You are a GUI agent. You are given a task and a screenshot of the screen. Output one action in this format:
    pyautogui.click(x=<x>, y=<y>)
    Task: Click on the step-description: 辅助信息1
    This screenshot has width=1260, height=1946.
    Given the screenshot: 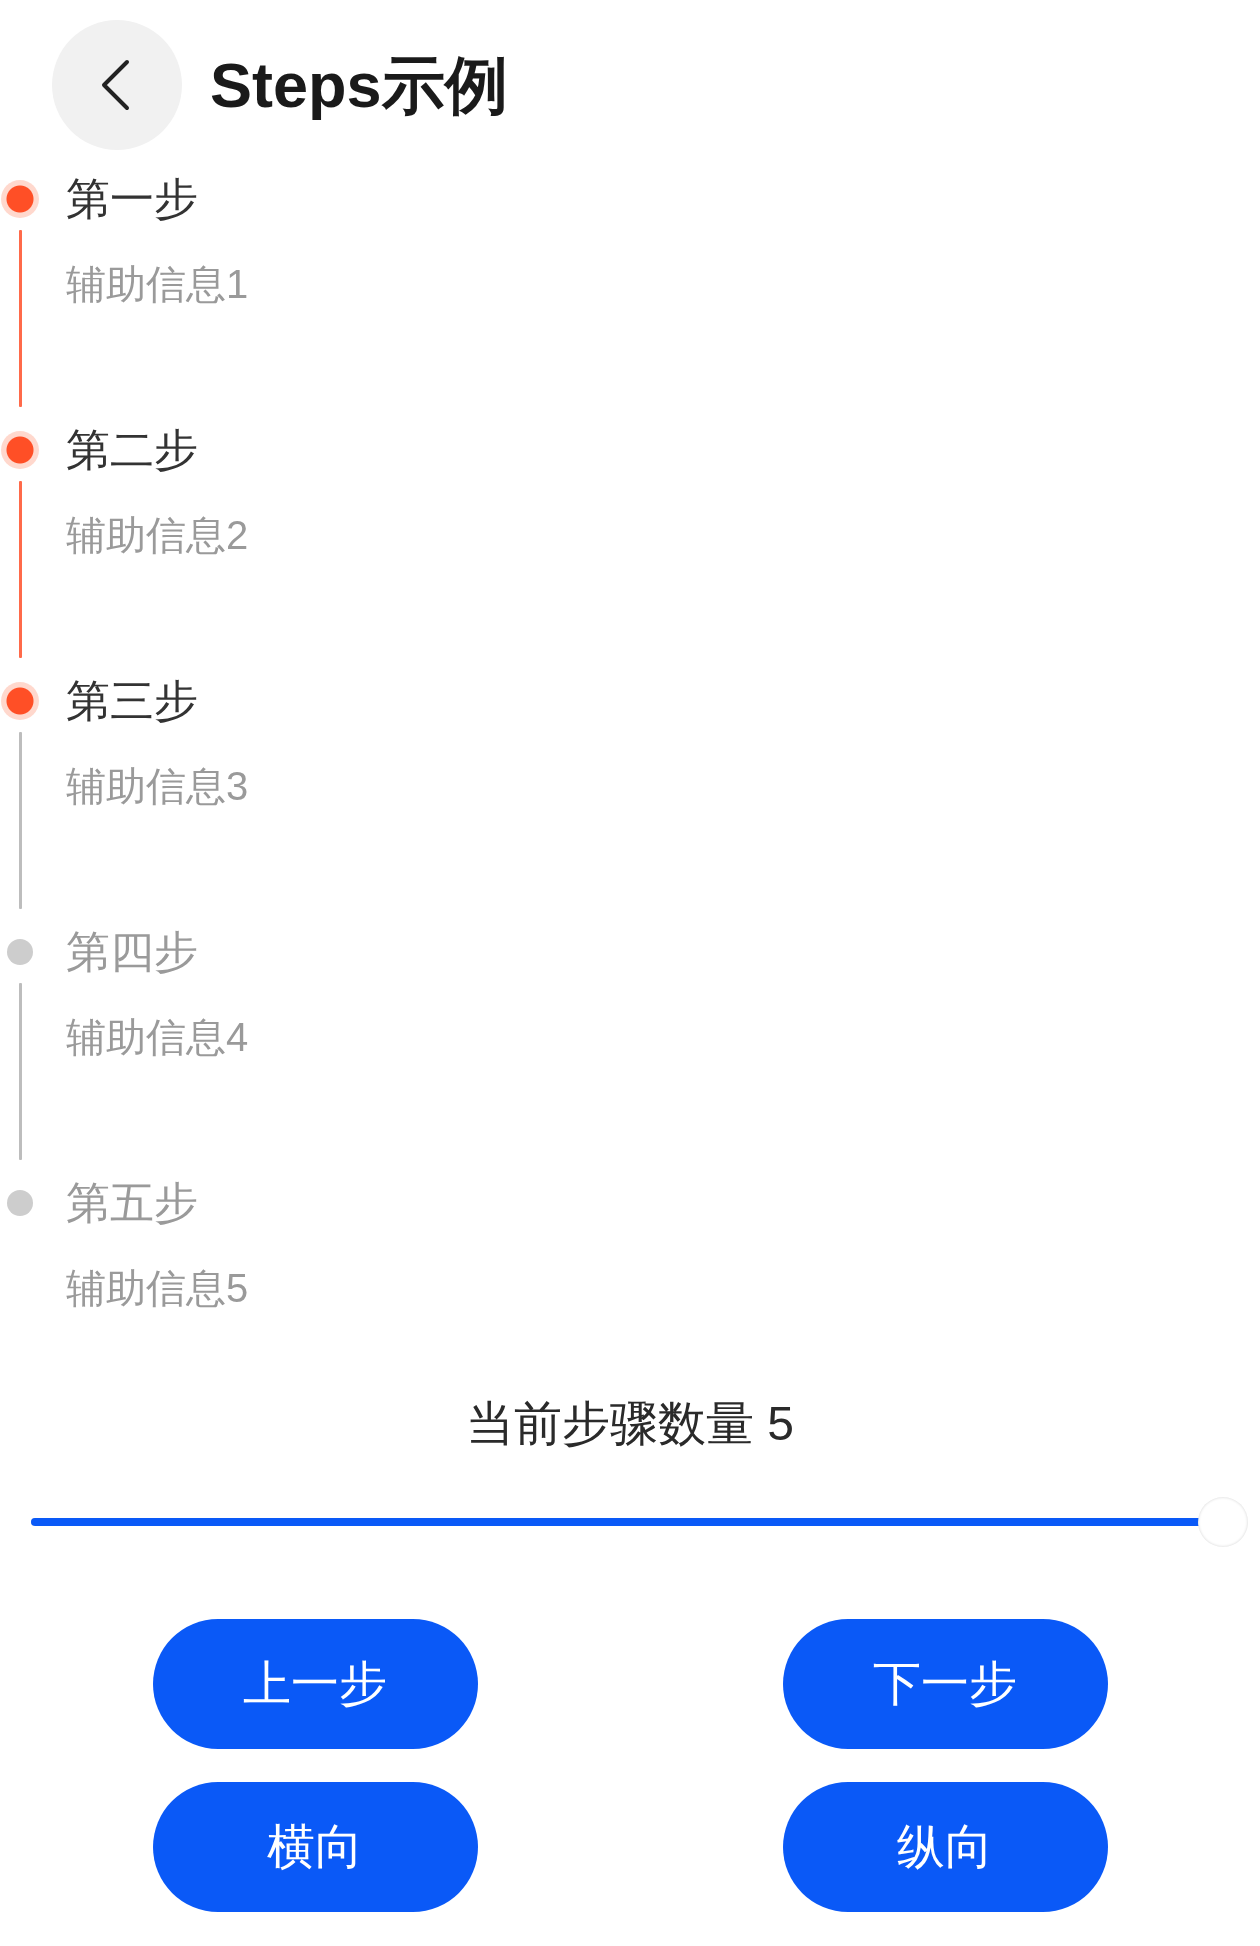 What is the action you would take?
    pyautogui.click(x=157, y=284)
    